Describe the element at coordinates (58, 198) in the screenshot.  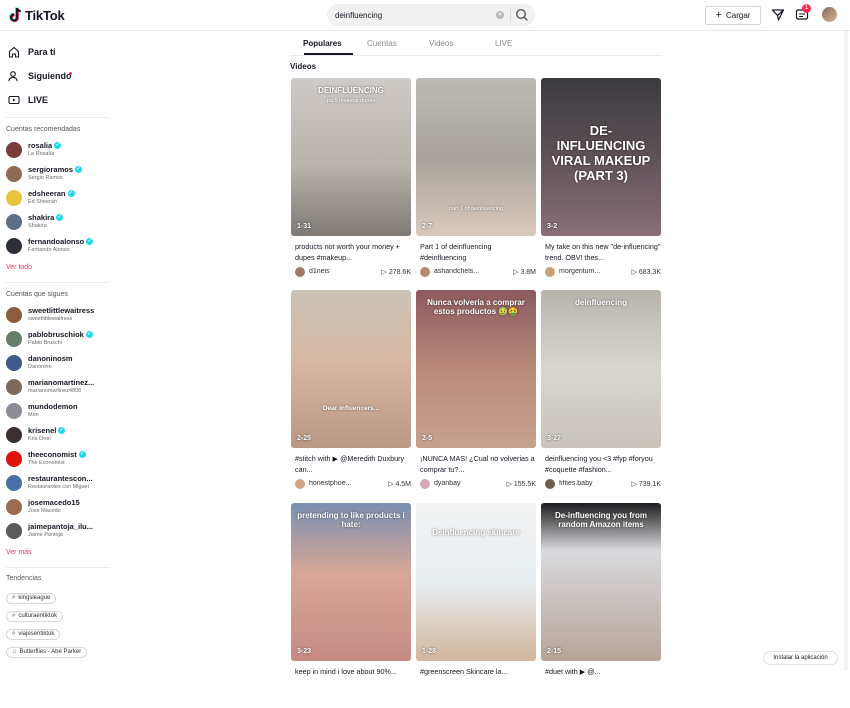
I see `recommended-account: edsheeran ✓ Ed Sheeran` at that location.